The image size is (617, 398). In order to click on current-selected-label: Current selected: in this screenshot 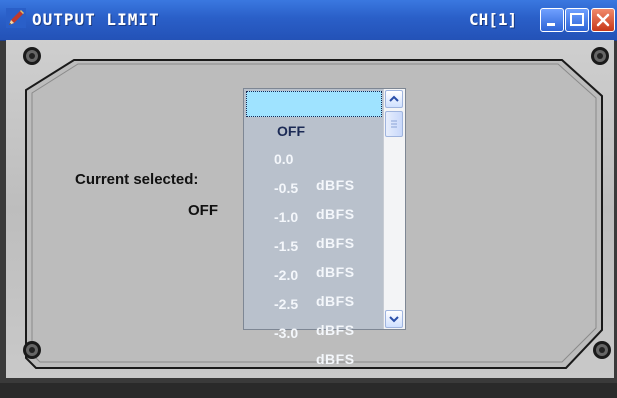, I will do `click(137, 179)`.